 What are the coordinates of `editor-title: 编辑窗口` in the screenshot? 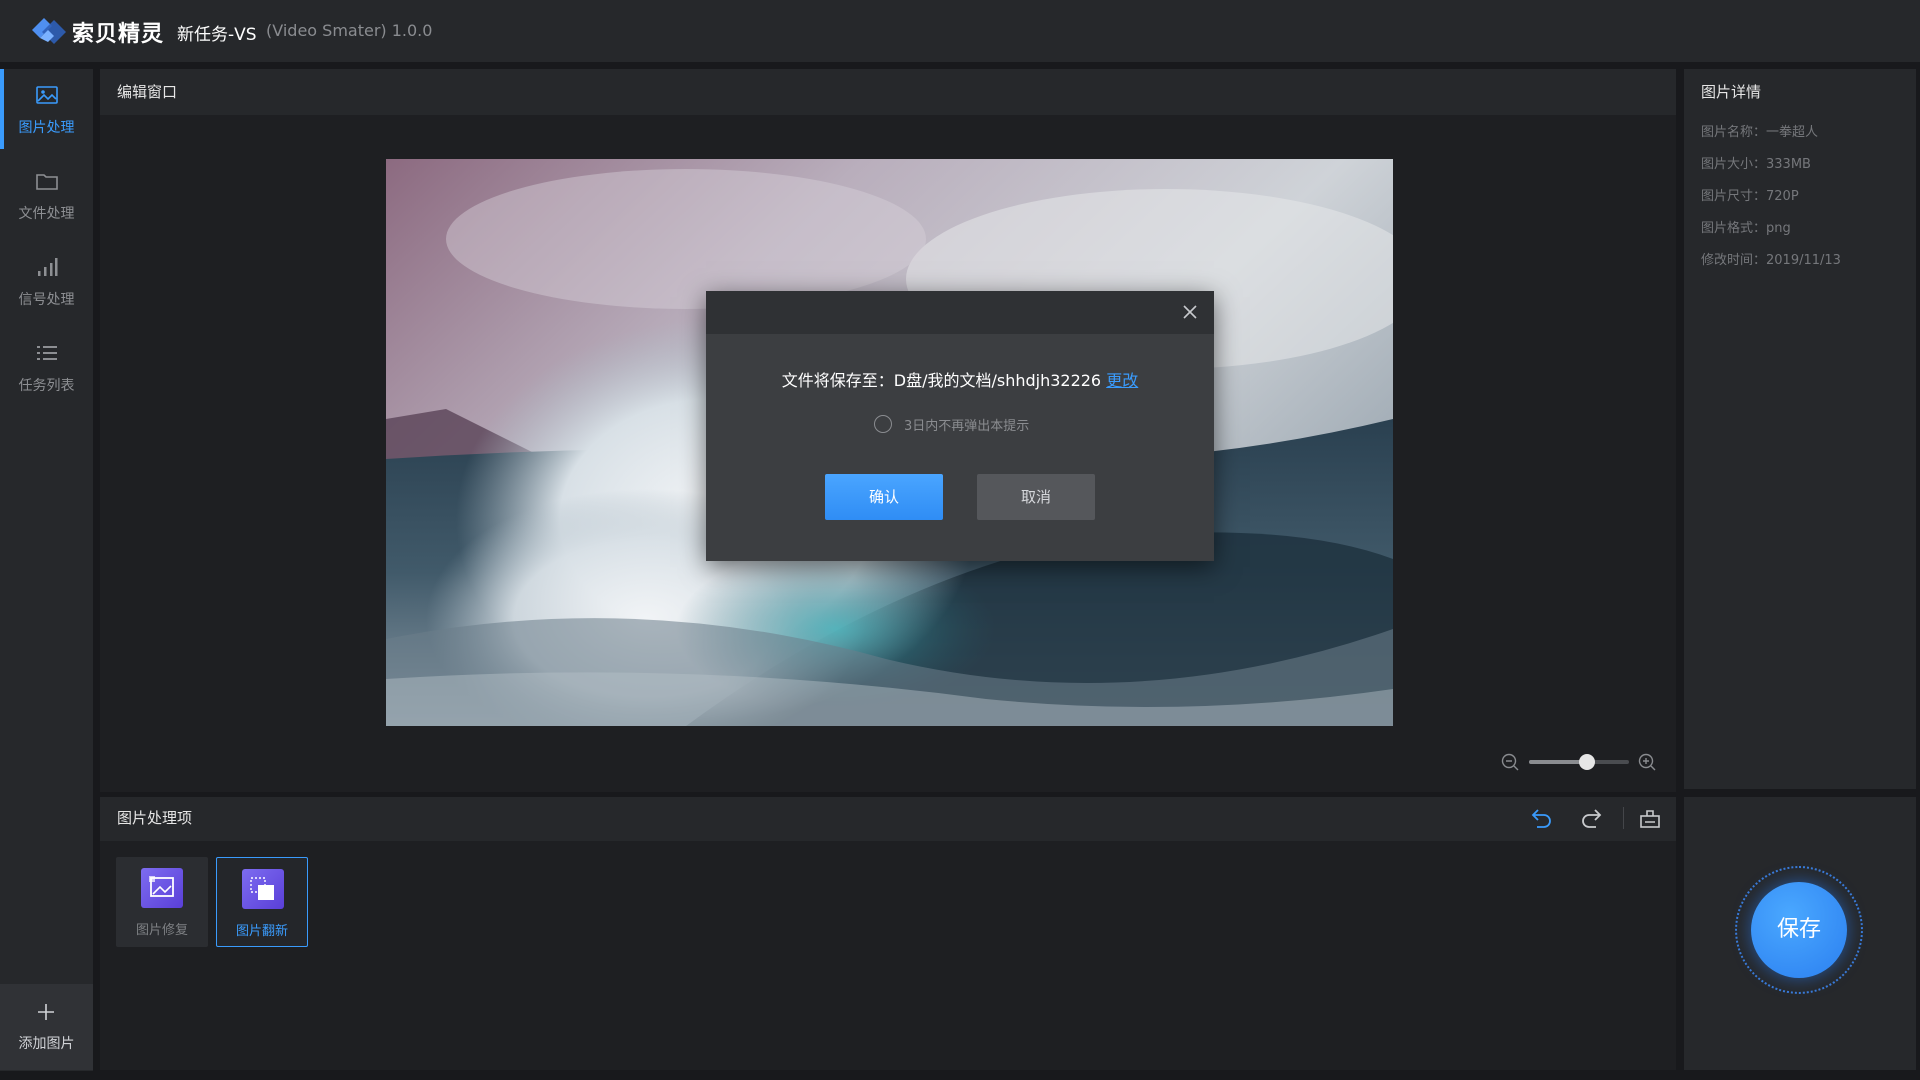 It's located at (147, 92).